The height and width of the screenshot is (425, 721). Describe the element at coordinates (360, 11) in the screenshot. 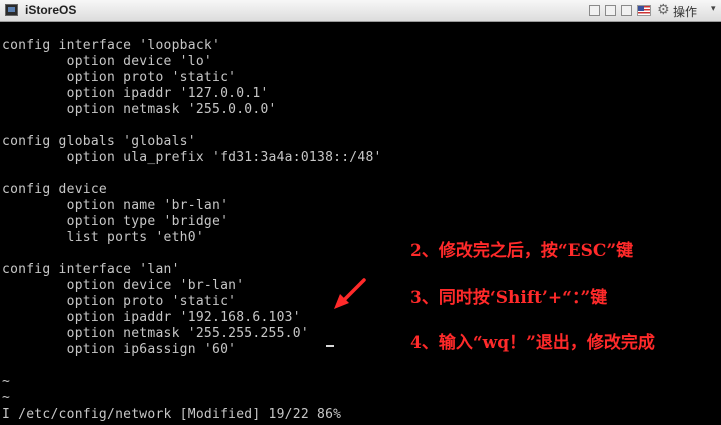

I see `window-titlebar: iStoreOS ⚙ 操作 ▾` at that location.